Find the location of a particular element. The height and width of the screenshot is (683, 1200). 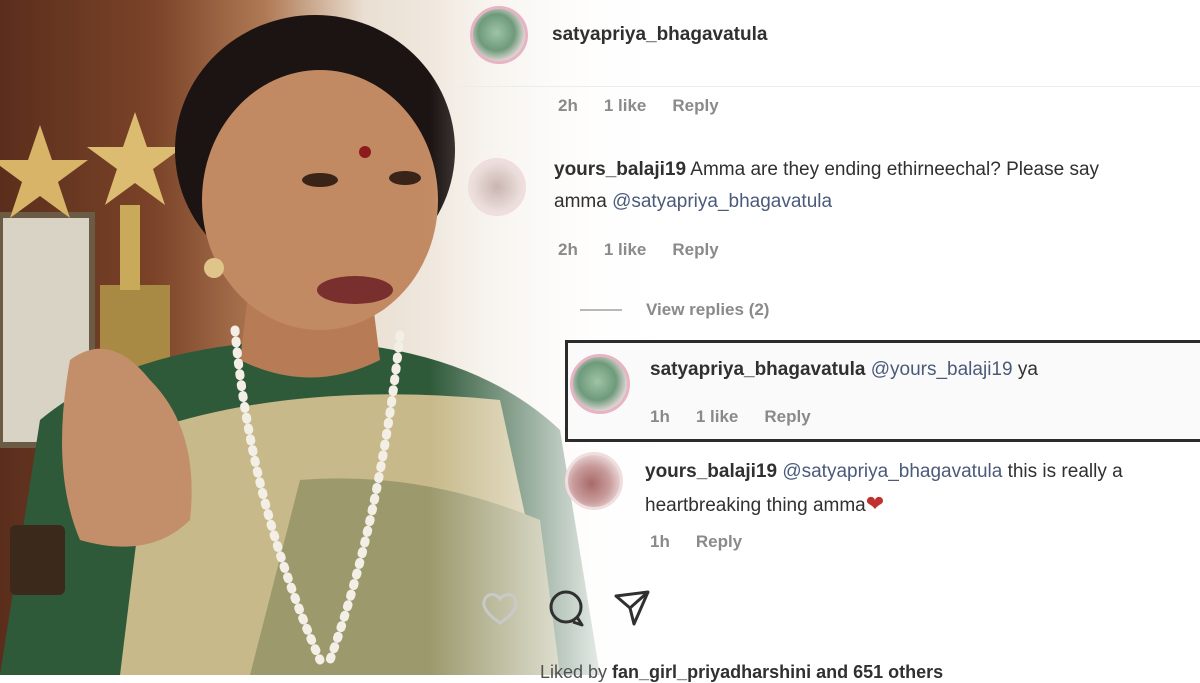

comment-icon is located at coordinates (566, 610).